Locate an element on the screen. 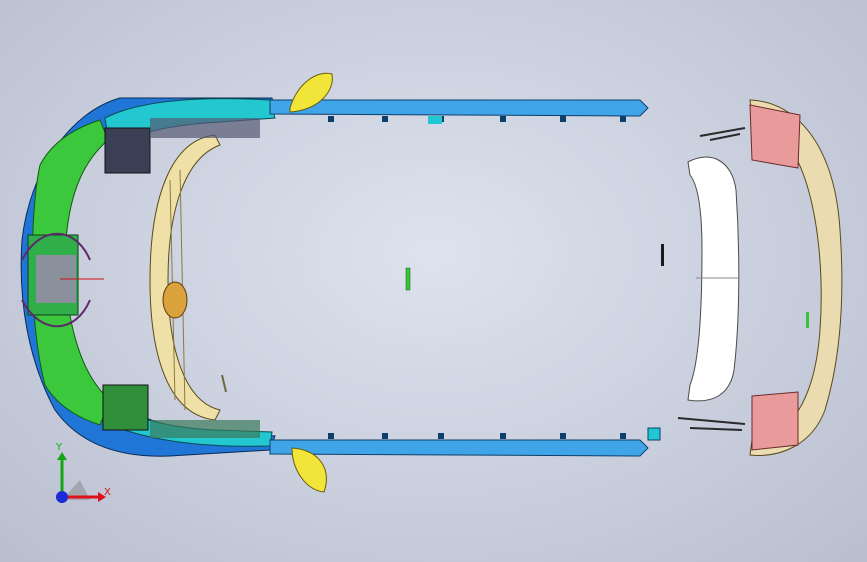 The width and height of the screenshot is (867, 562). center-green-part is located at coordinates (408, 279).